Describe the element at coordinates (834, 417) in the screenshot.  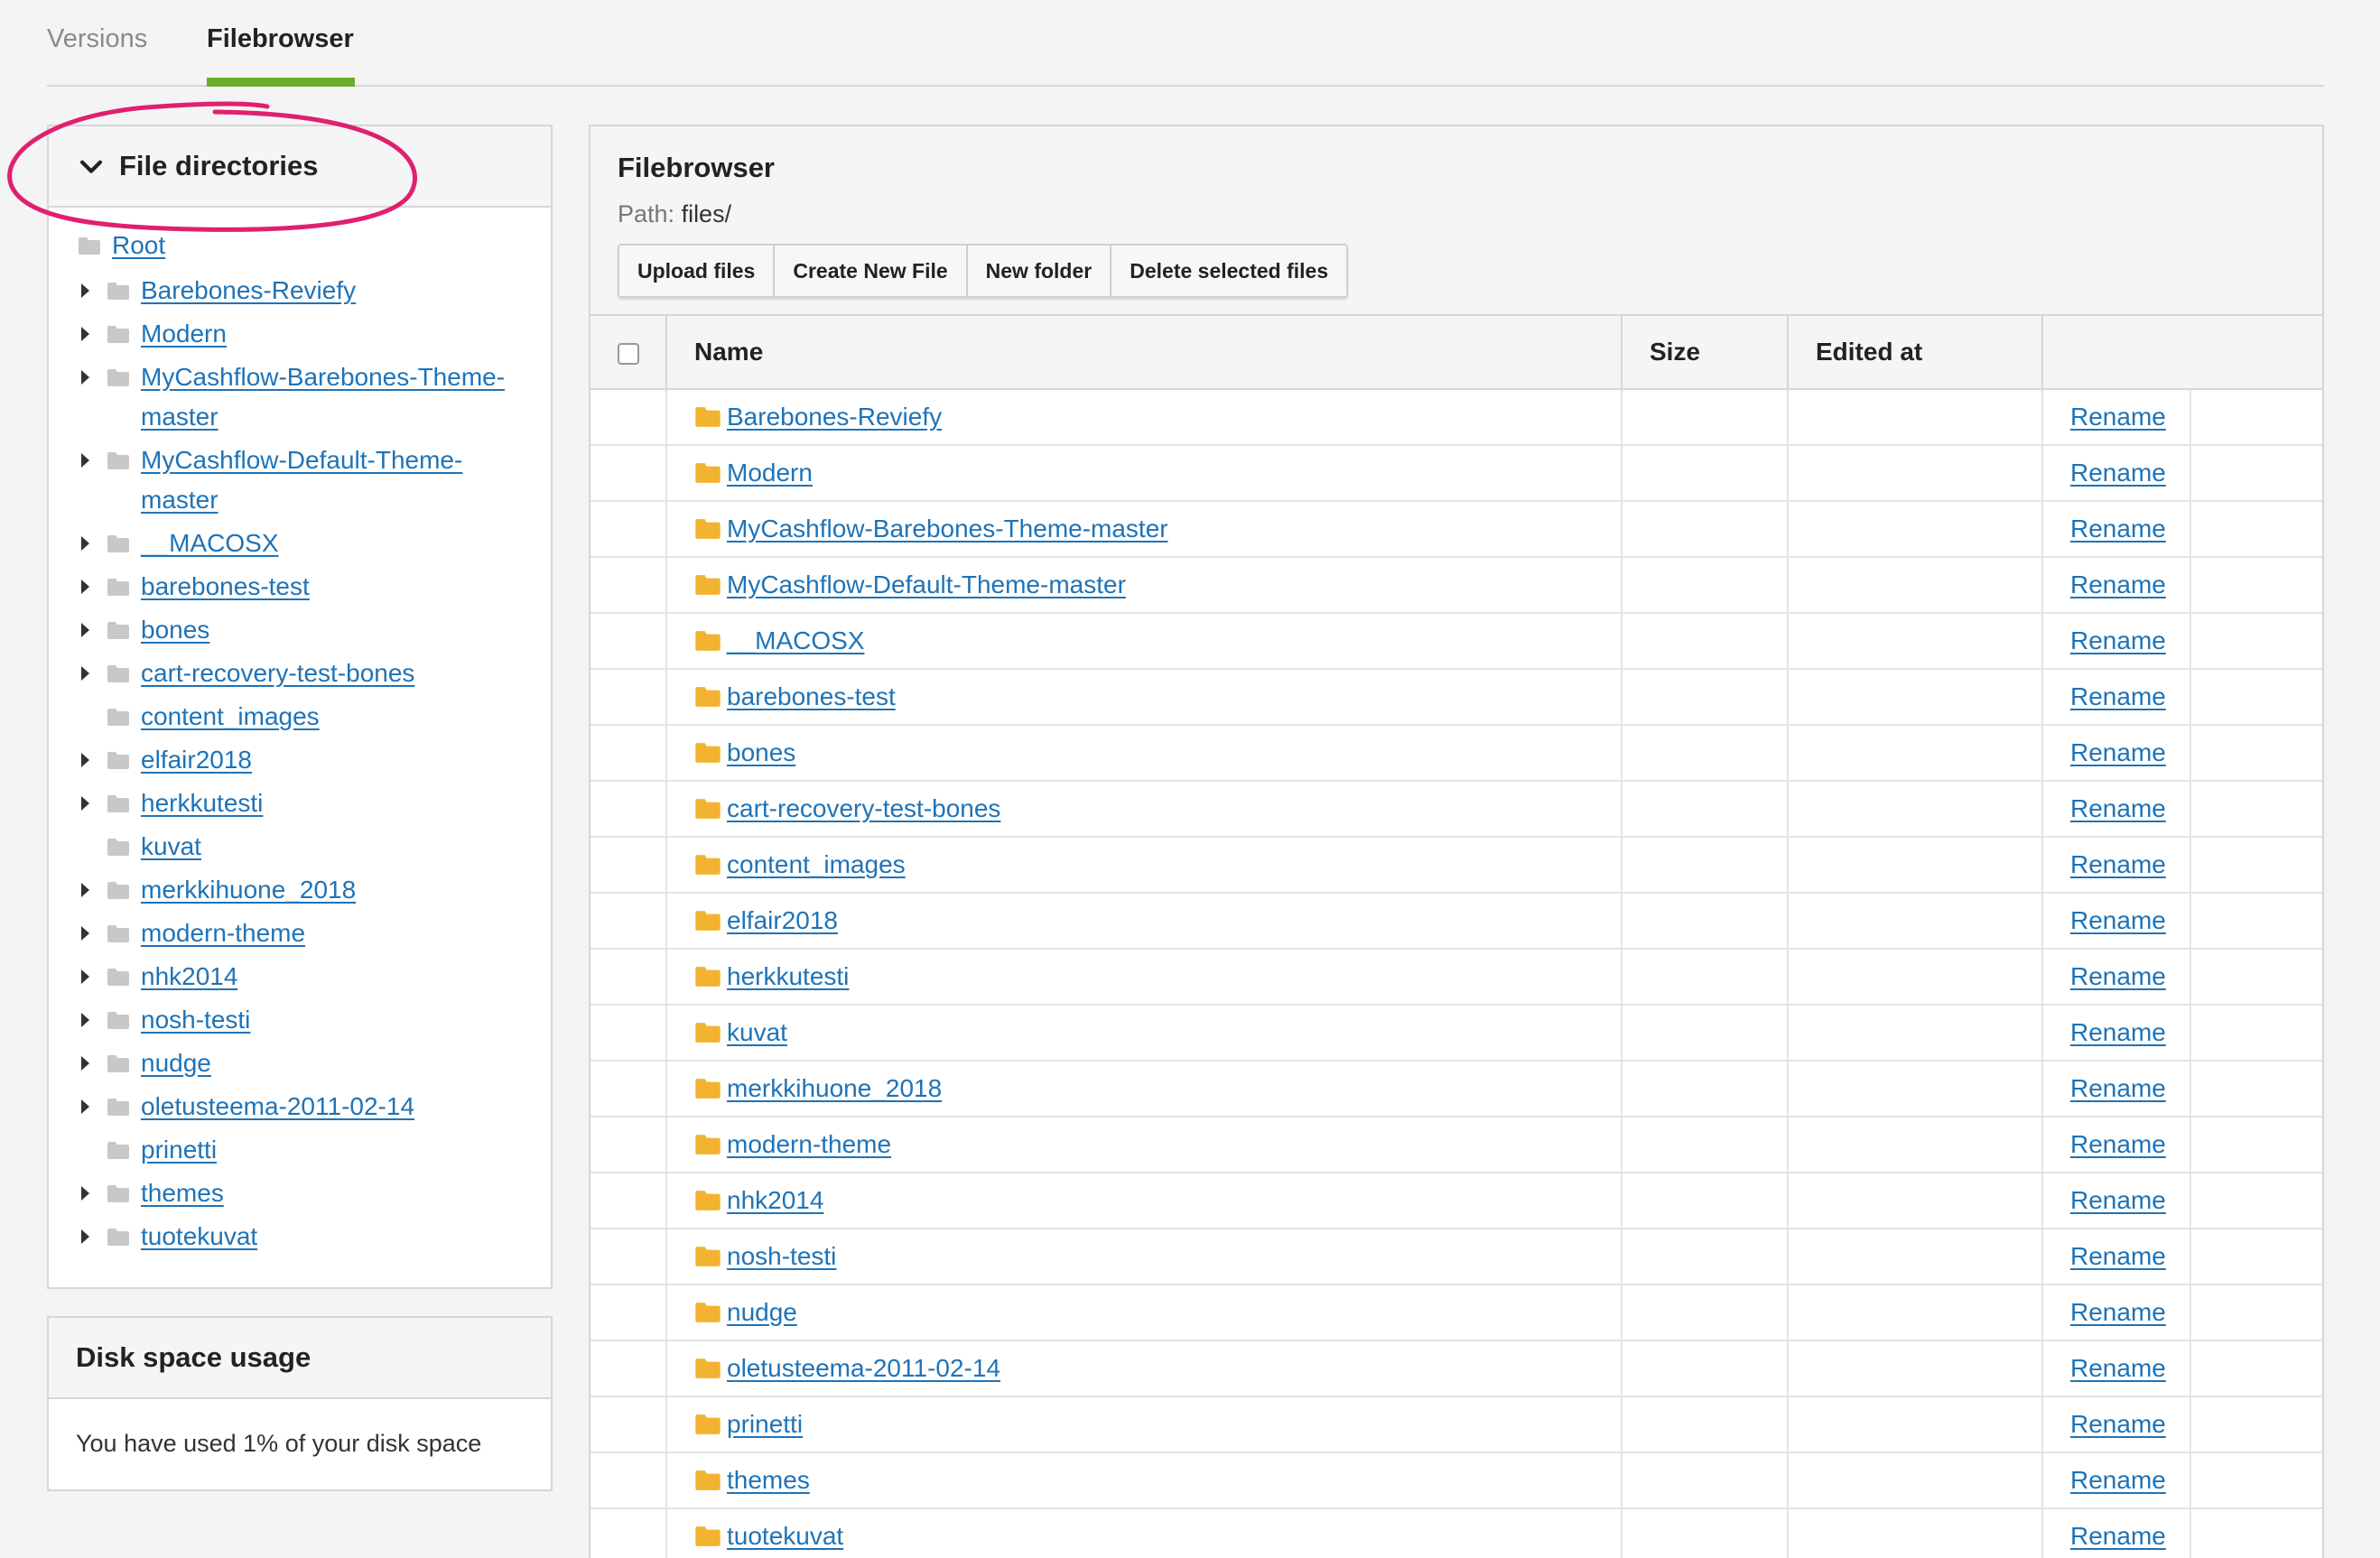
I see `file-name-link: Barebones-Reviefy` at that location.